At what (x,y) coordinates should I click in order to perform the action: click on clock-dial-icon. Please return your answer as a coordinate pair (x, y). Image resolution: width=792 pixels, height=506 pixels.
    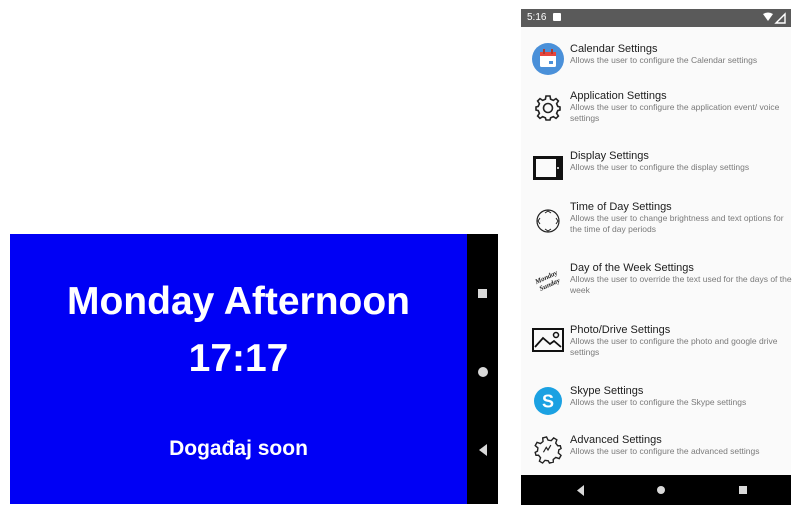
    Looking at the image, I should click on (548, 221).